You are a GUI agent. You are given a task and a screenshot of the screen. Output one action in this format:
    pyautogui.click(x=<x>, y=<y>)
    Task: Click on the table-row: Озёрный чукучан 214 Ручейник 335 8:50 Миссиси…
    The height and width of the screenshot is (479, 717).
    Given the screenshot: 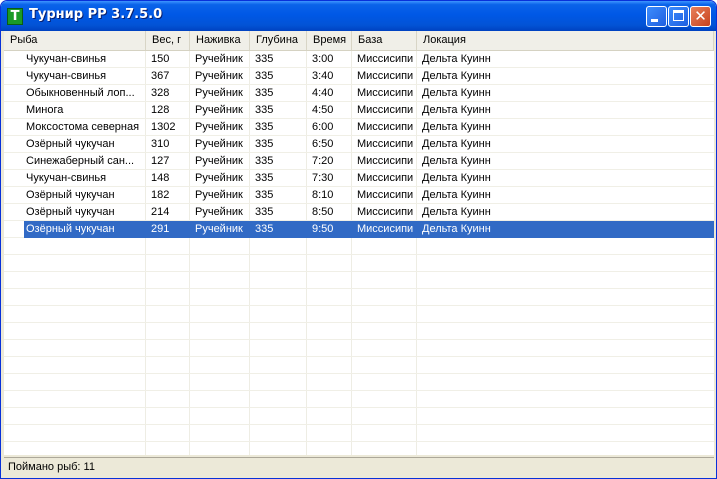 What is the action you would take?
    pyautogui.click(x=359, y=212)
    